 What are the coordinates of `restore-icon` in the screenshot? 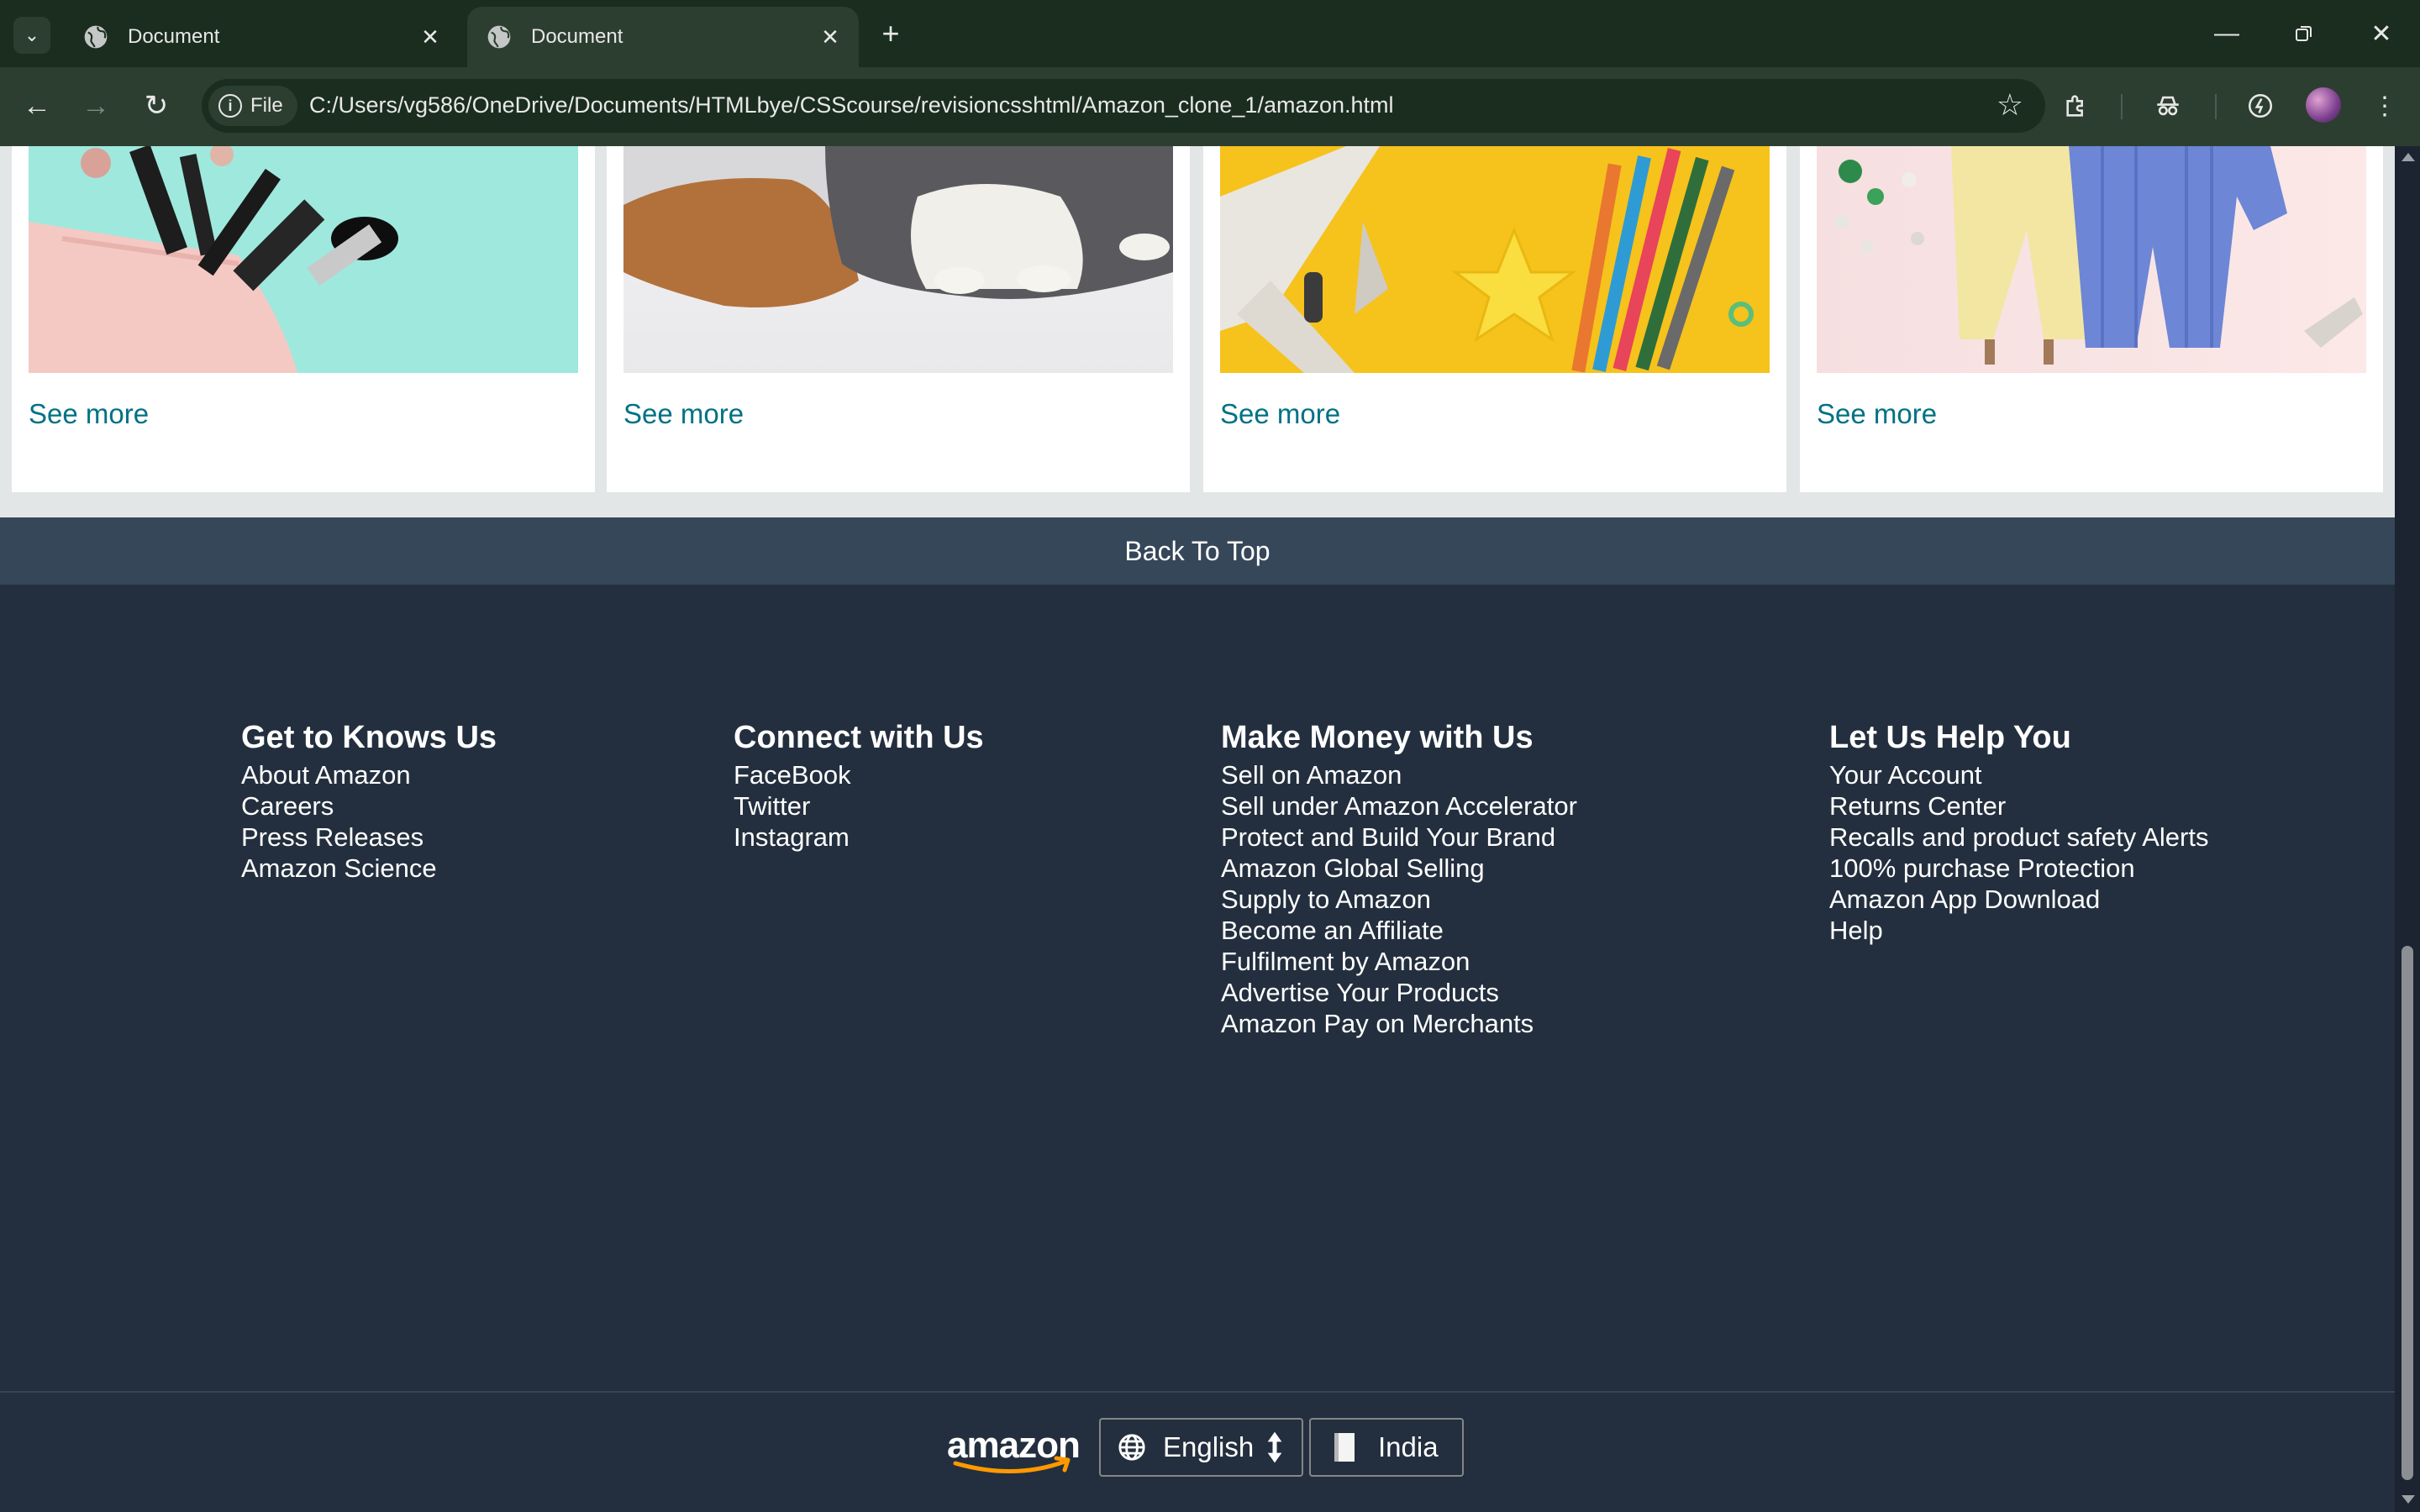 It's located at (2304, 33).